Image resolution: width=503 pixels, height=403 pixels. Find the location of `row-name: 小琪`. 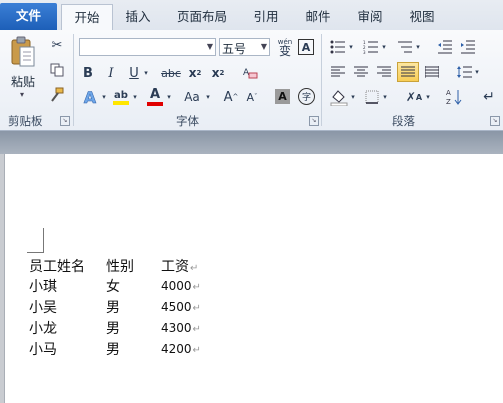

row-name: 小琪 is located at coordinates (43, 287).